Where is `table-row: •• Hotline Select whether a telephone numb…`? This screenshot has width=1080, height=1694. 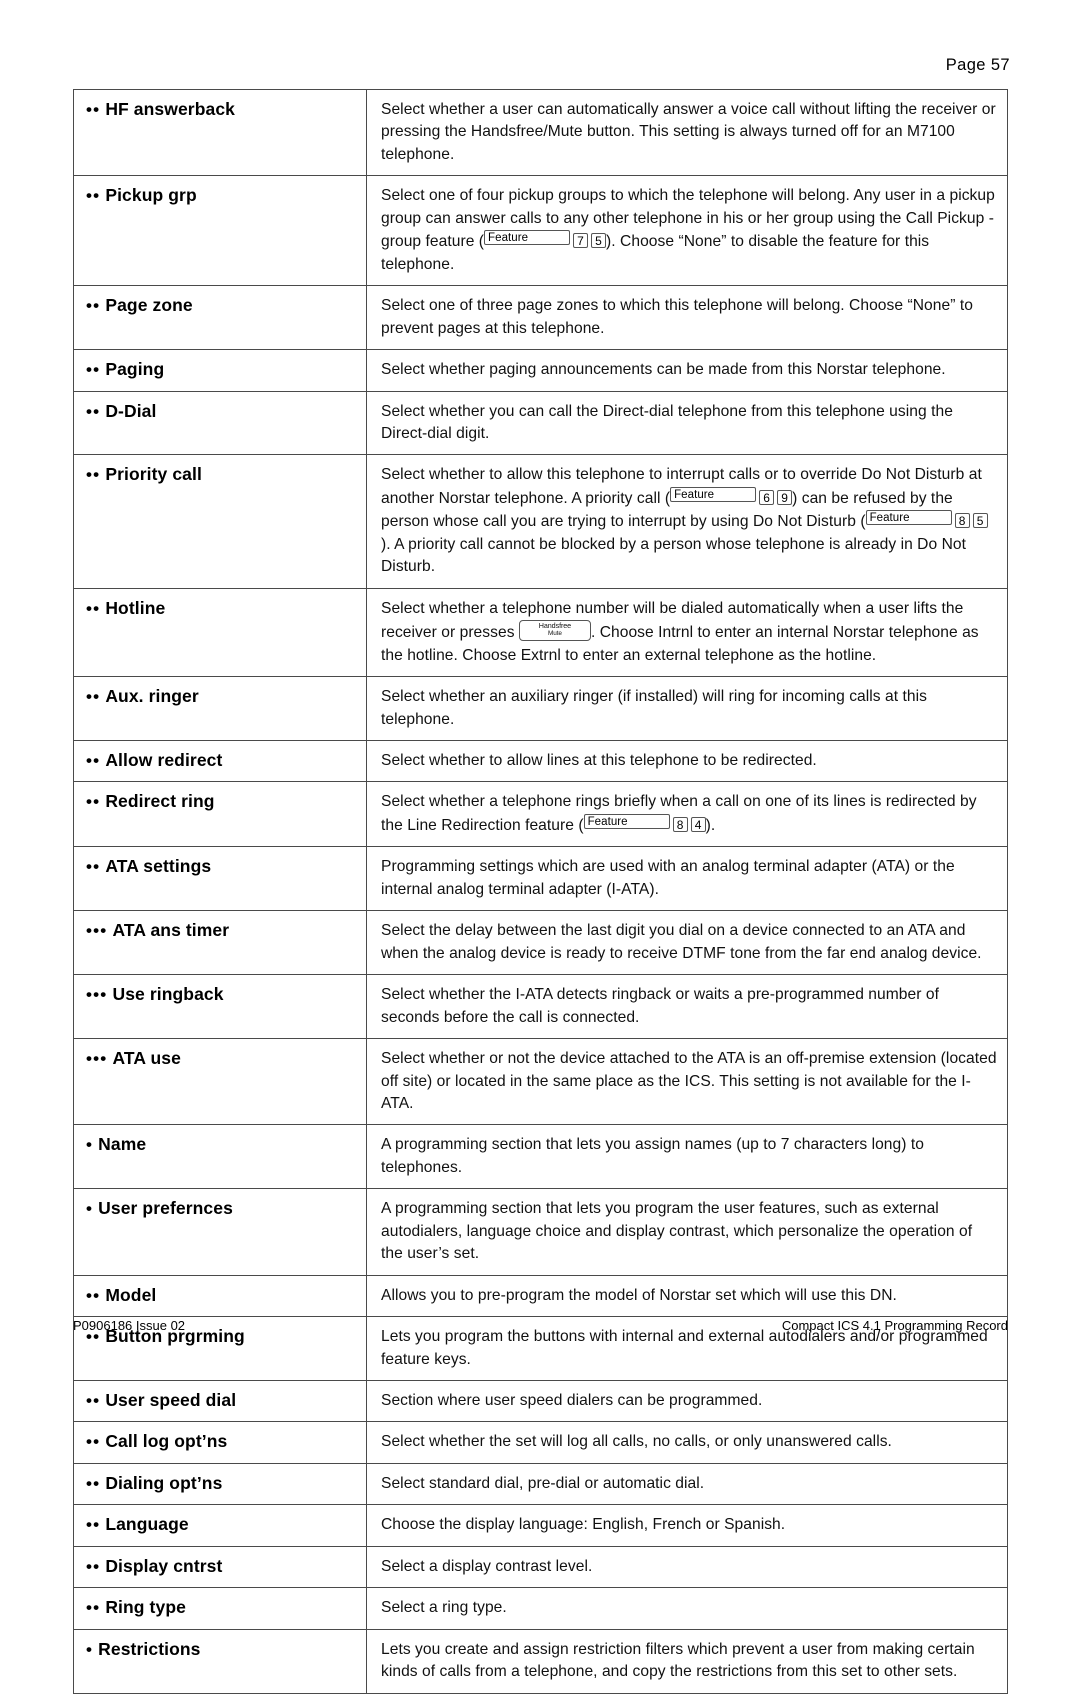
table-row: •• Hotline Select whether a telephone numb… is located at coordinates (540, 632).